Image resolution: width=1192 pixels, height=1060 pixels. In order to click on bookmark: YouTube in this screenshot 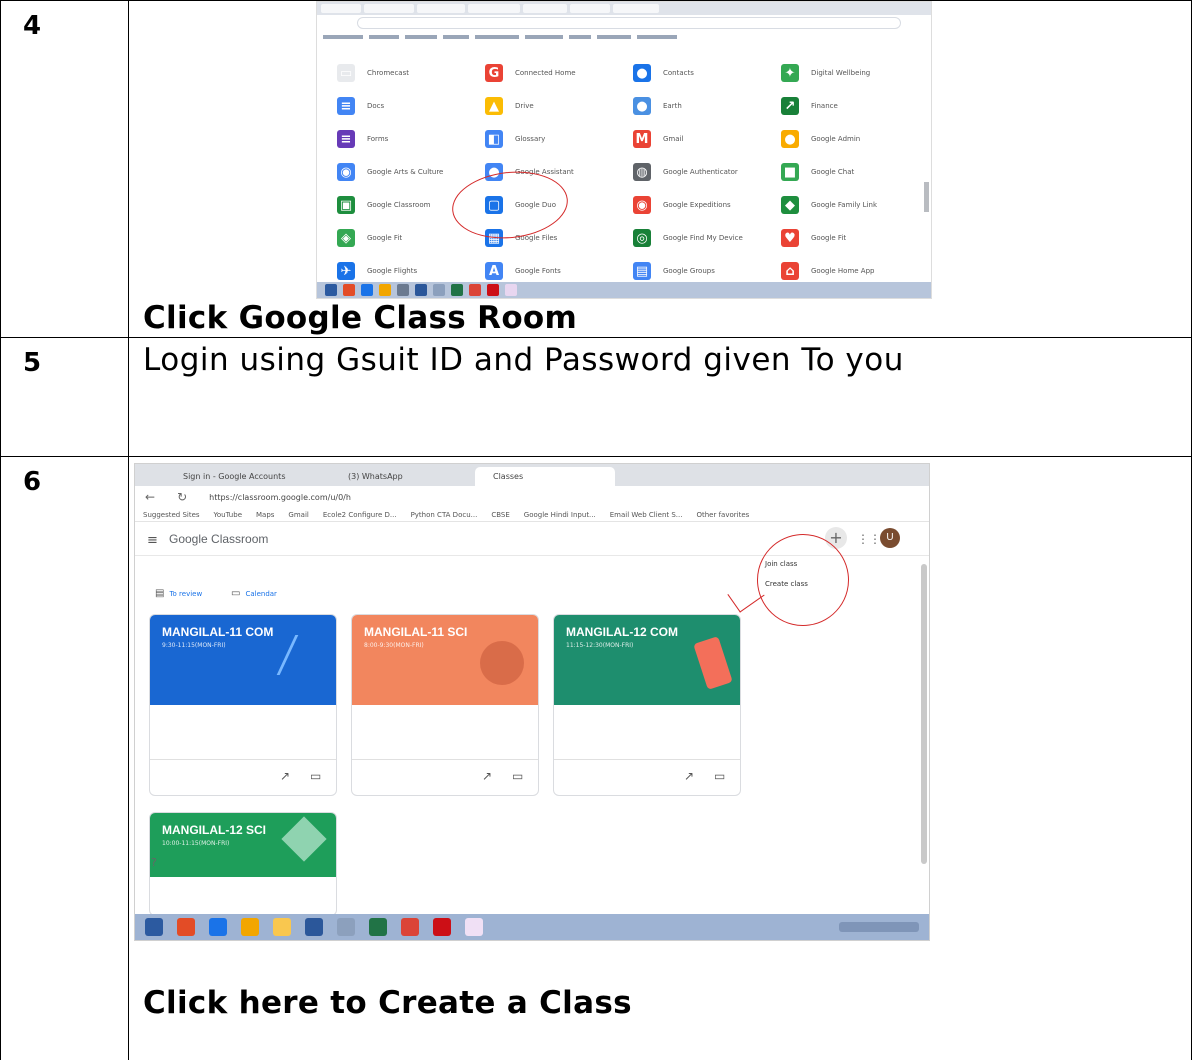, I will do `click(228, 515)`.